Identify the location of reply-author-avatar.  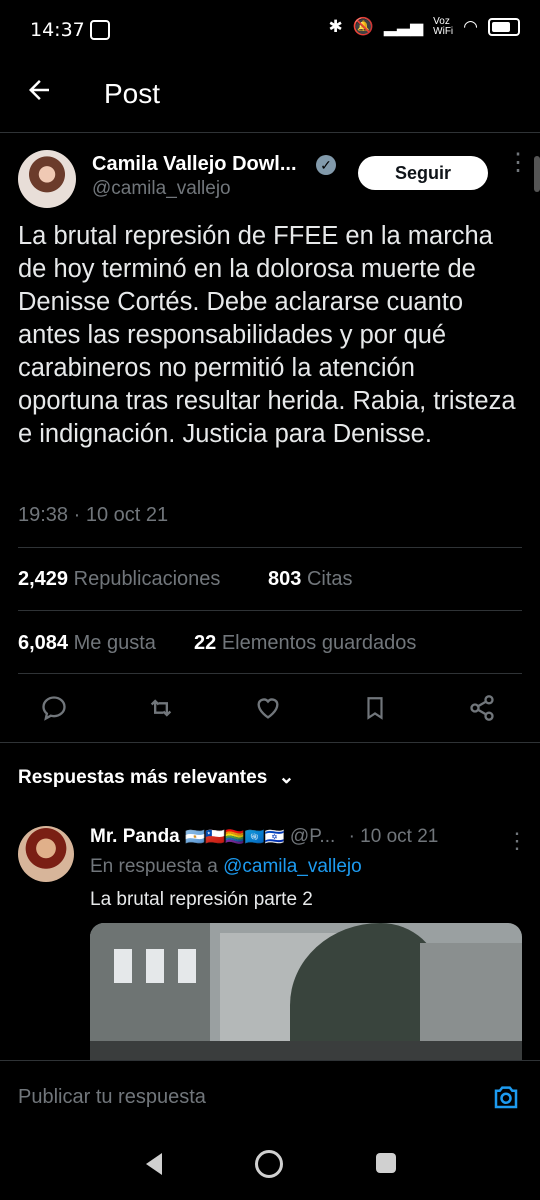
(46, 854).